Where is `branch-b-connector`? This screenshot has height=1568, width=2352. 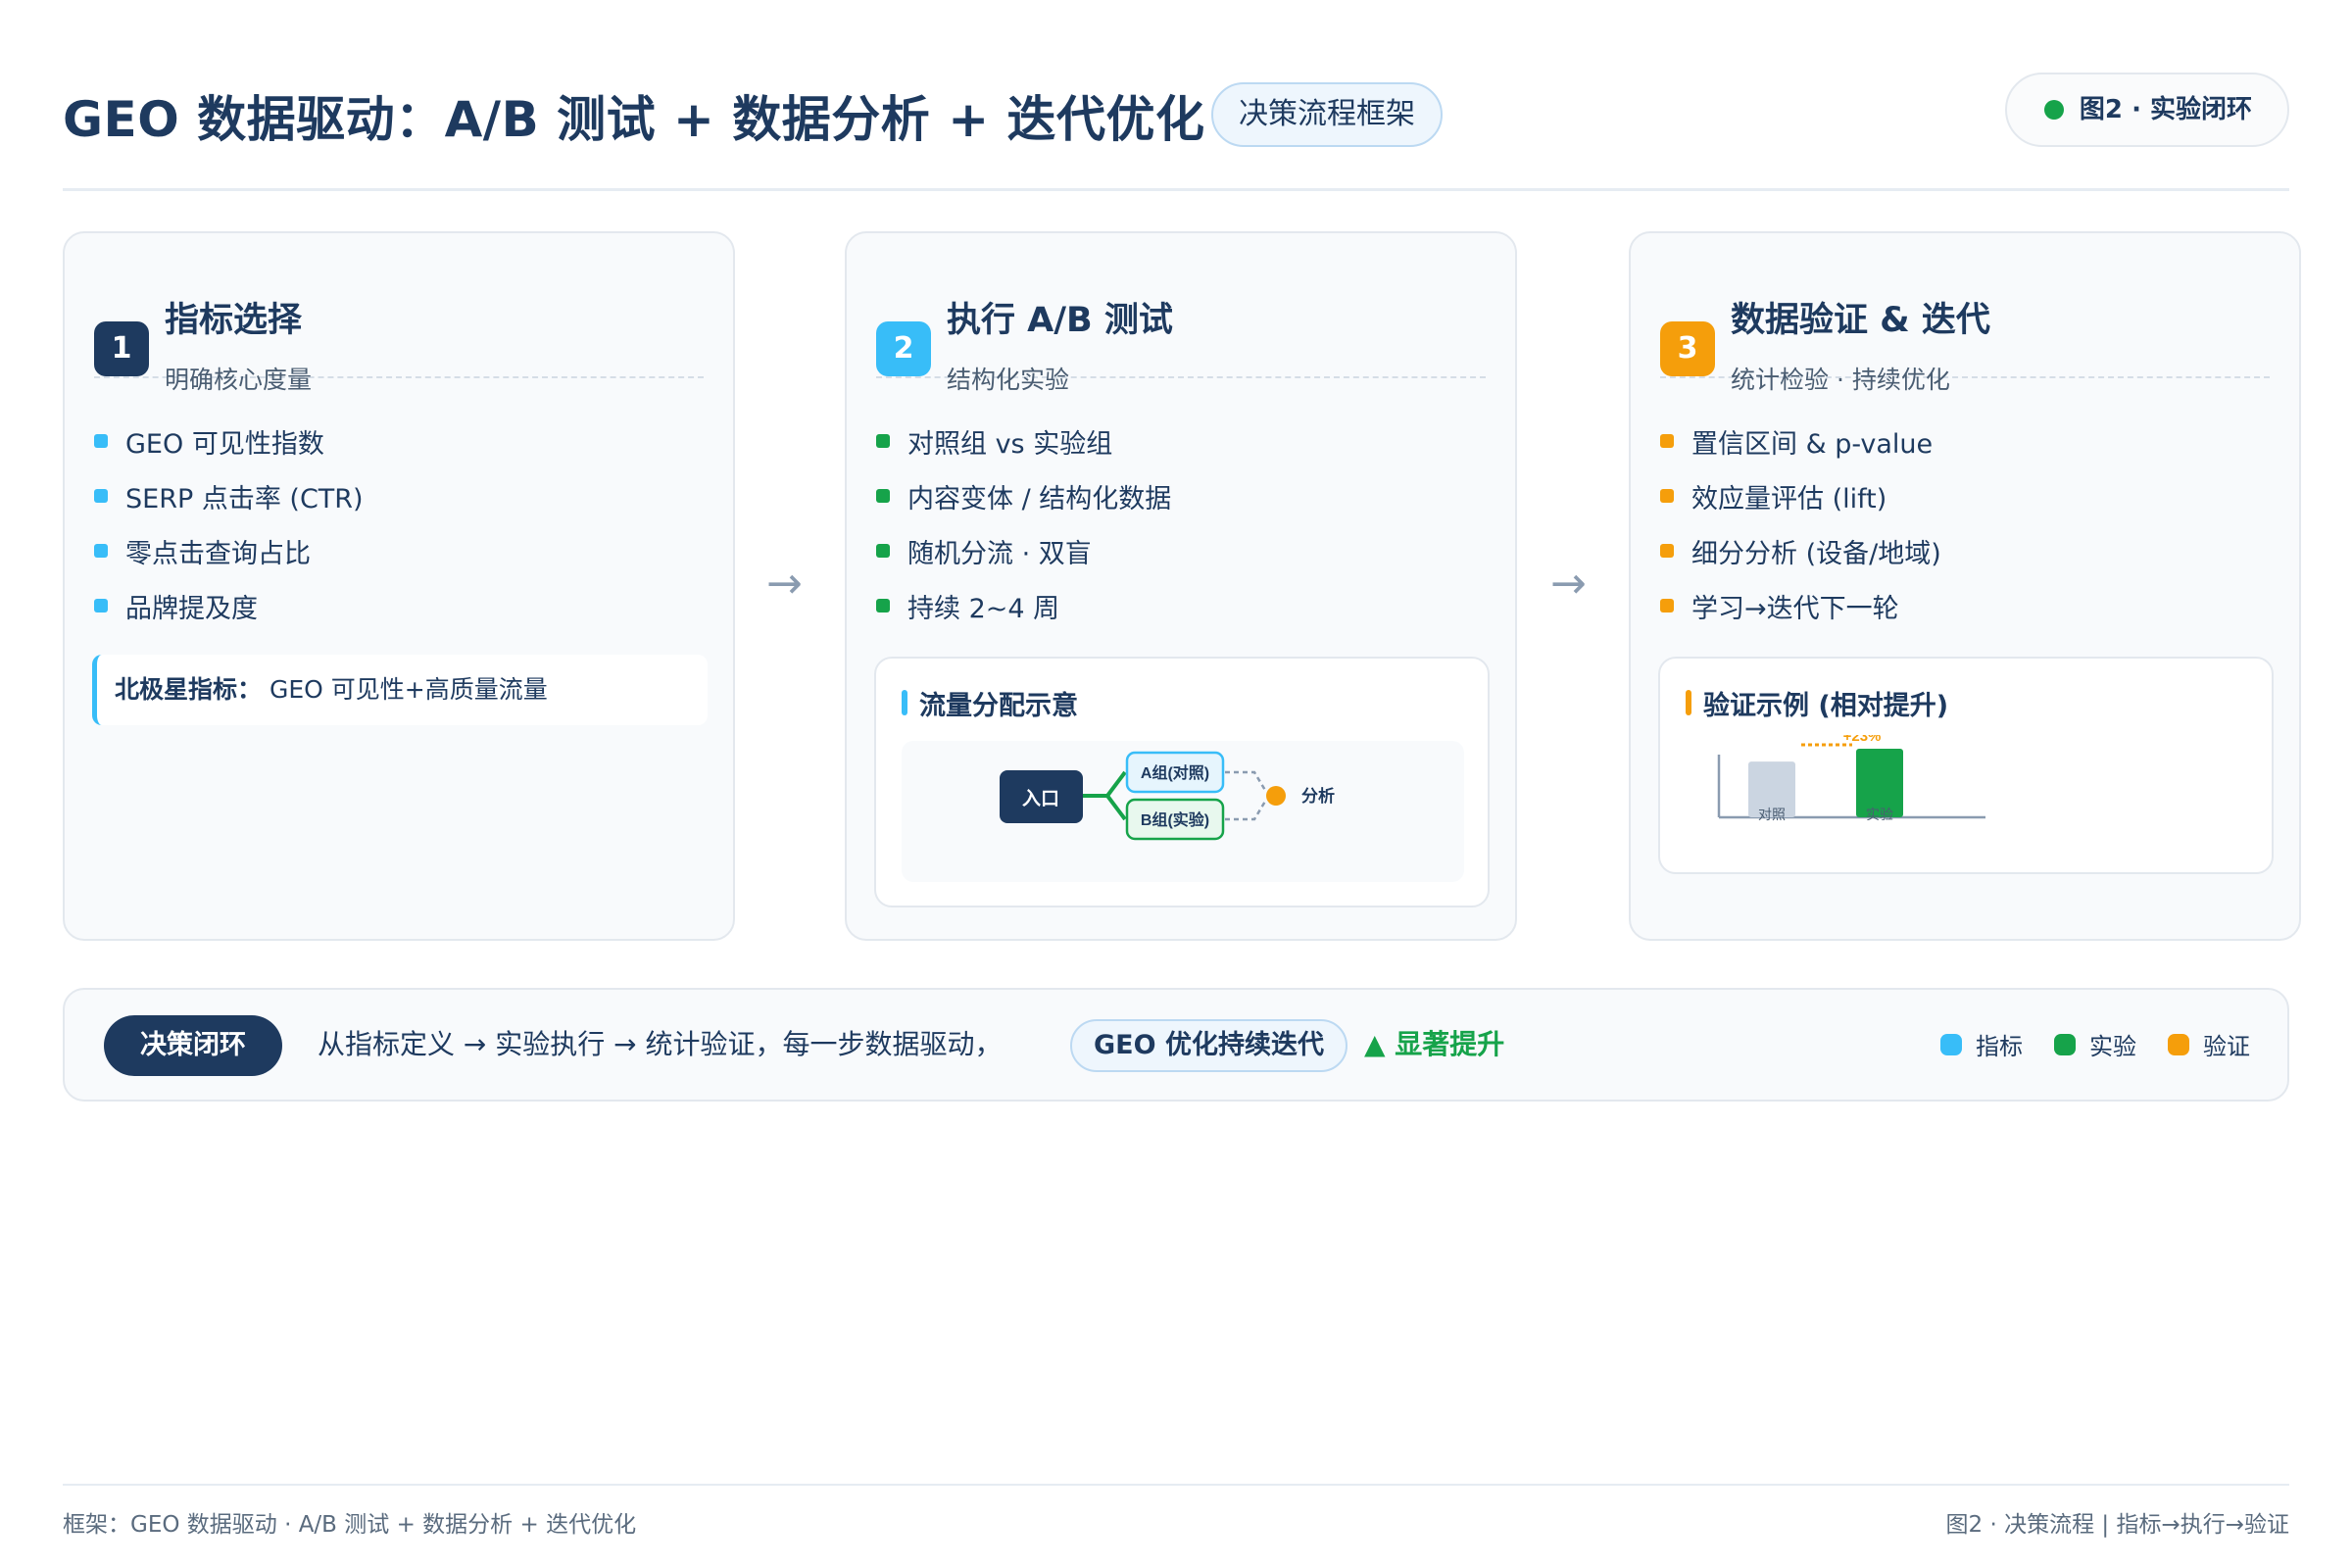 branch-b-connector is located at coordinates (1116, 807).